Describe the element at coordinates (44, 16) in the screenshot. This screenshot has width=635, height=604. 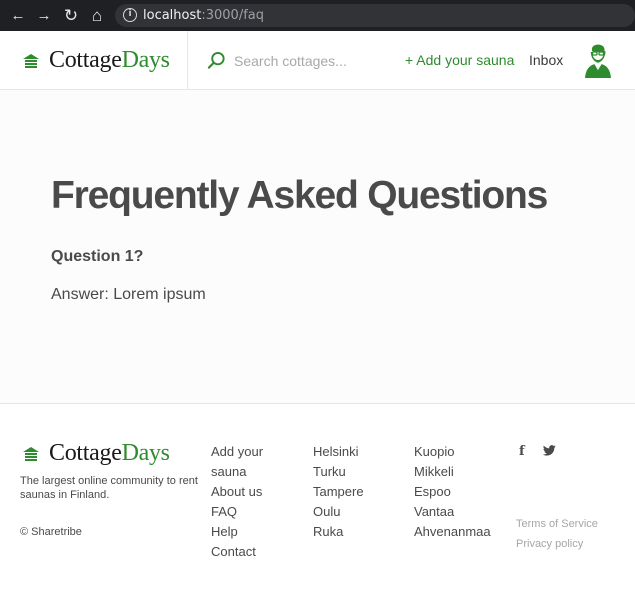
I see `forward-arrow-icon: →` at that location.